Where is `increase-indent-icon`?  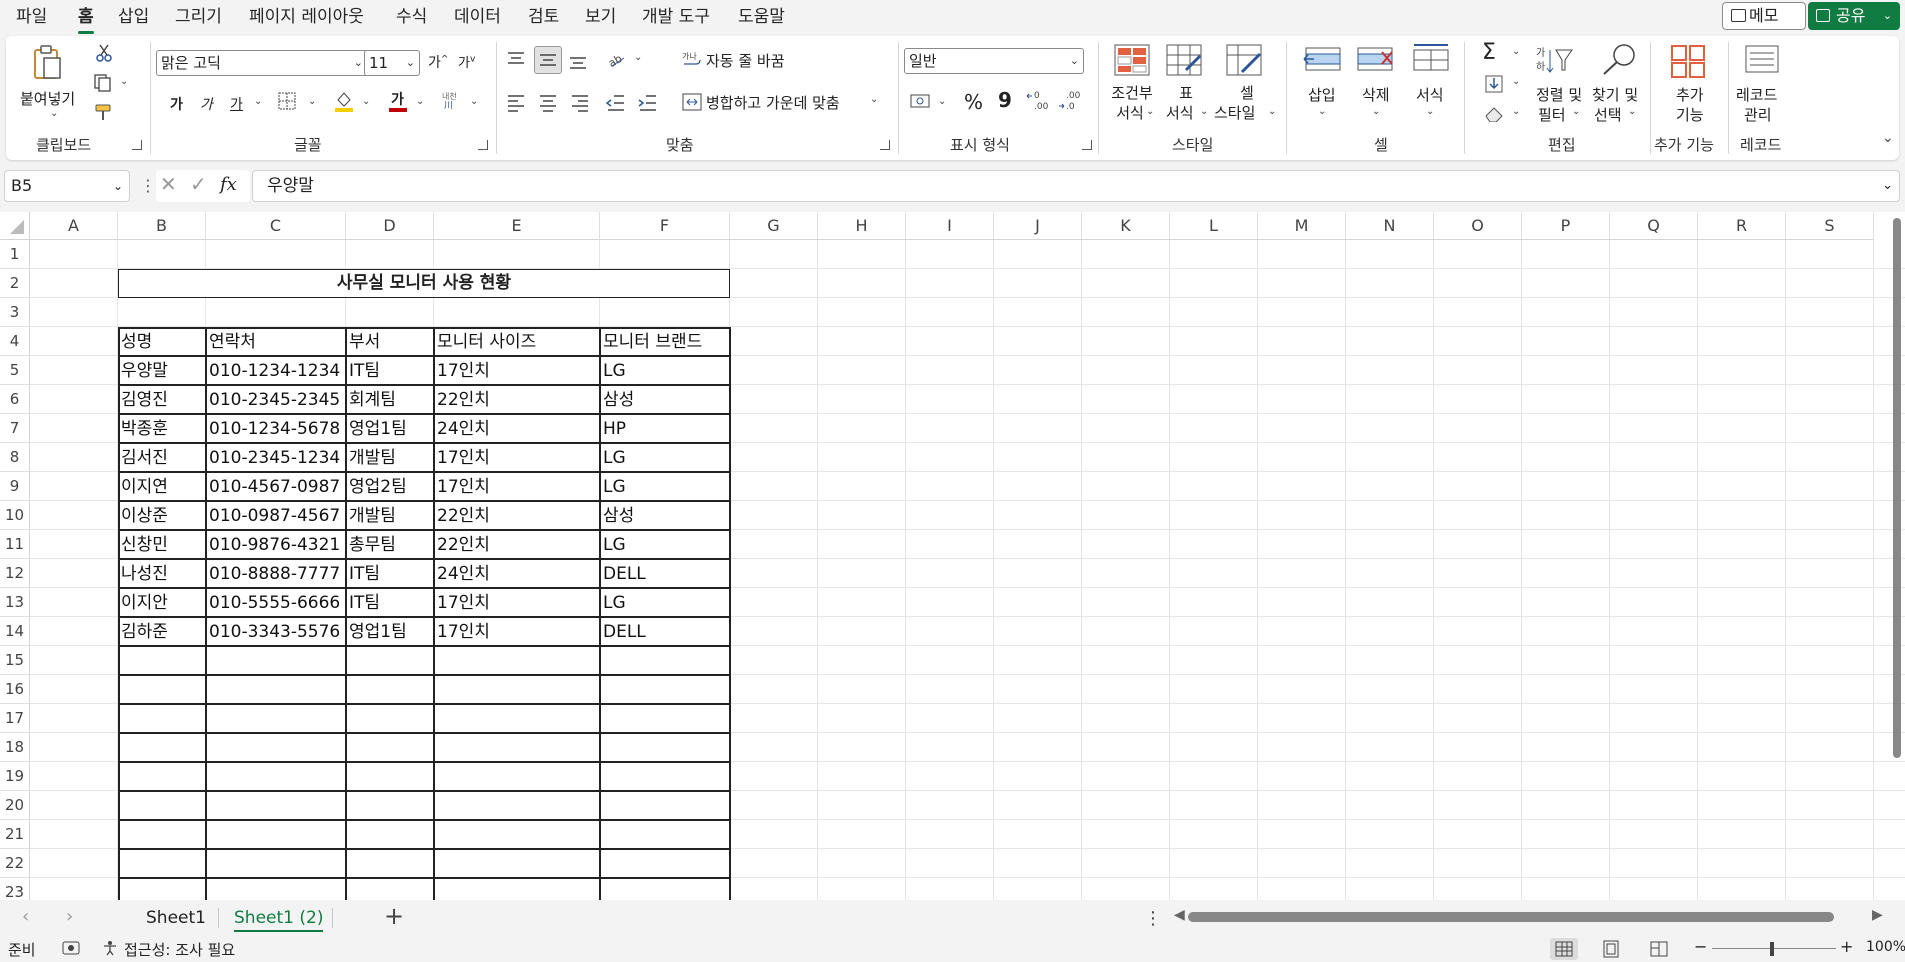
increase-indent-icon is located at coordinates (648, 105).